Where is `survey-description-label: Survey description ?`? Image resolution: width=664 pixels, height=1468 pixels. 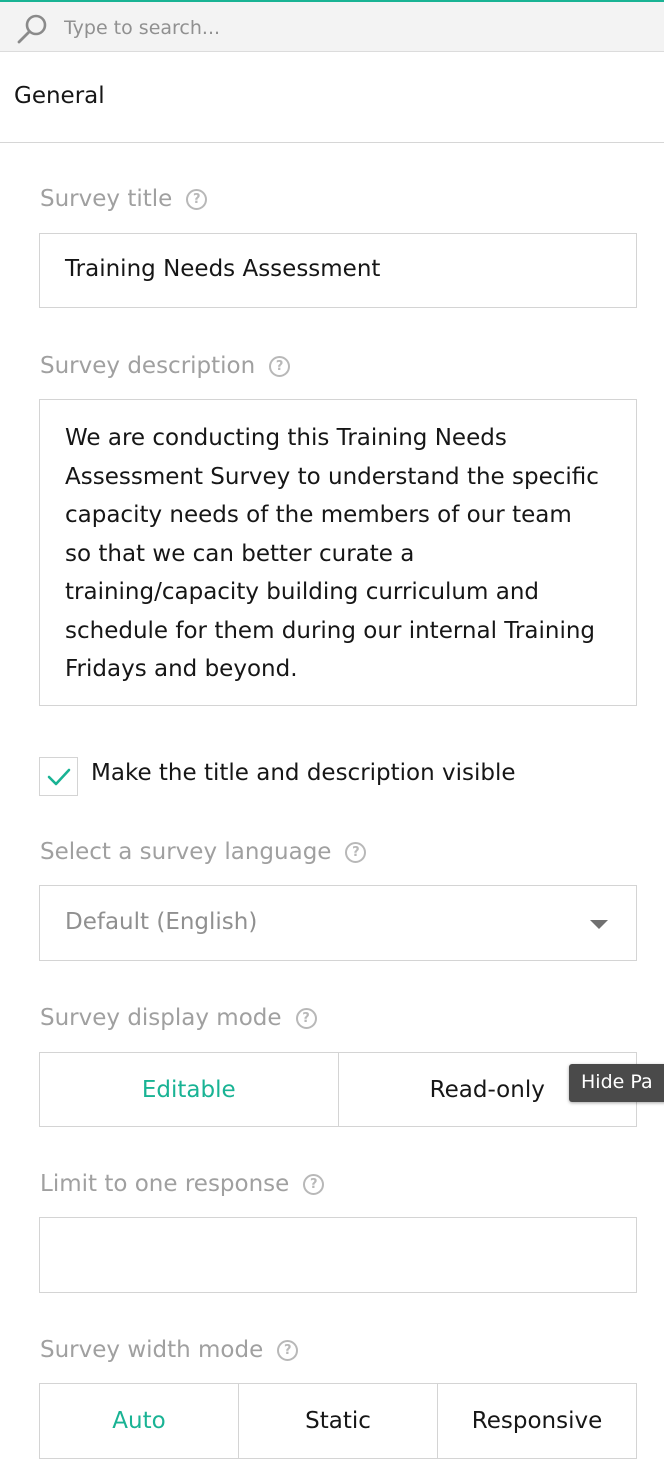
survey-description-label: Survey description ? is located at coordinates (165, 366).